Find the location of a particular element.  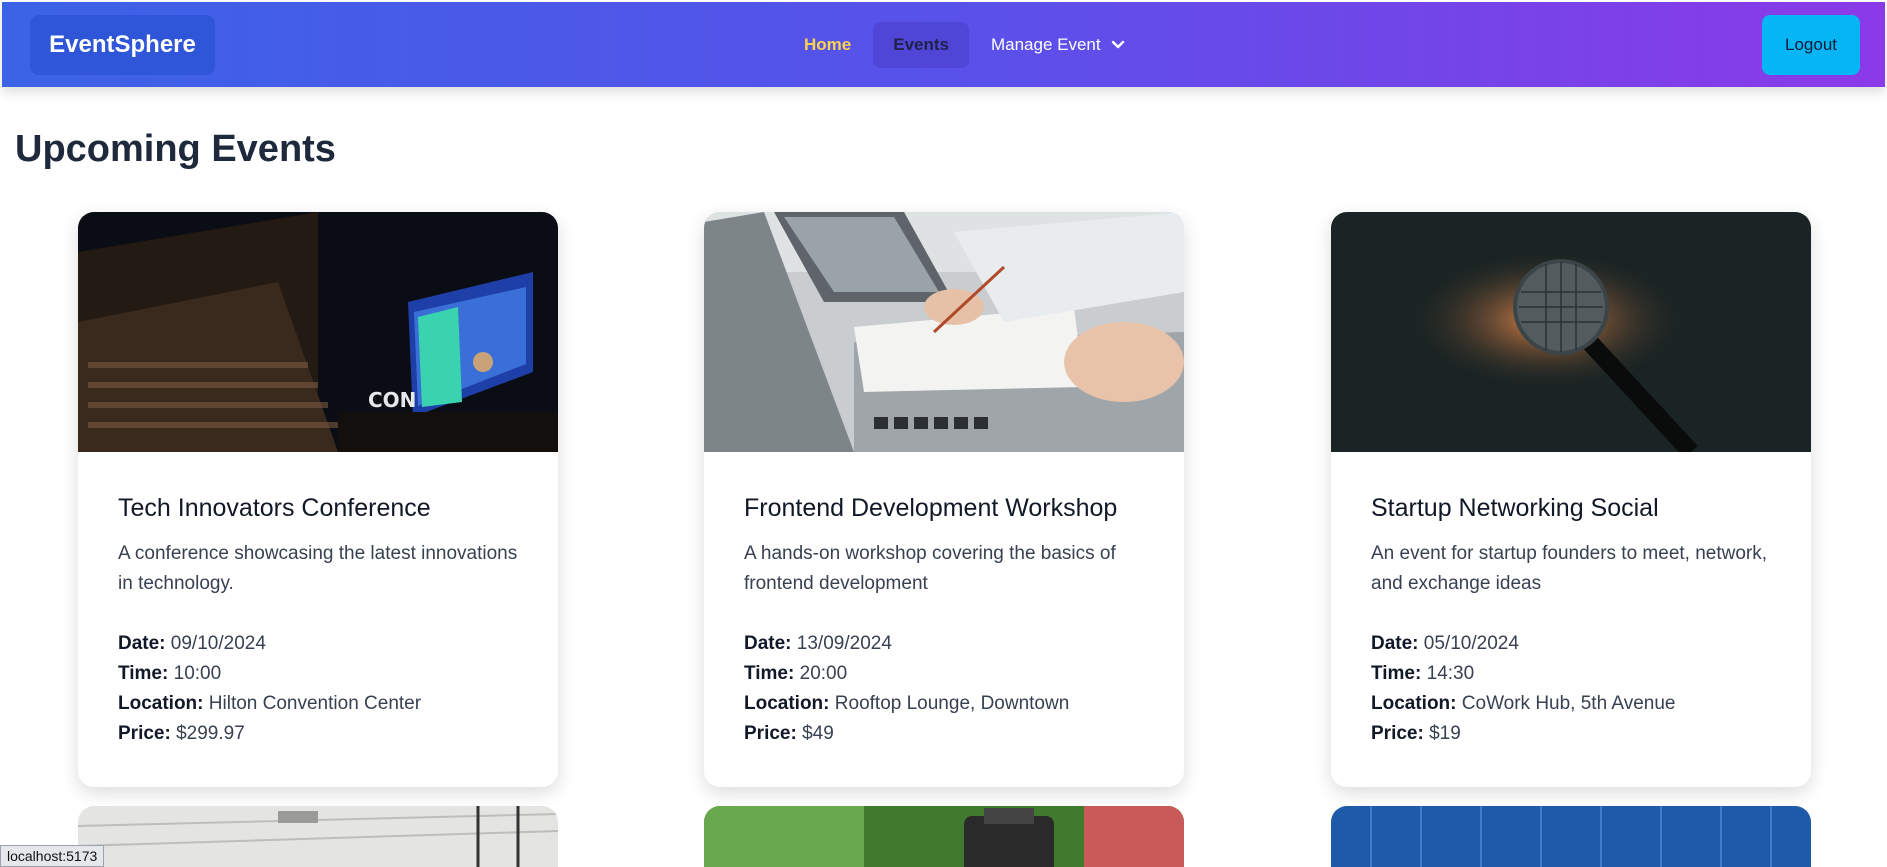

event-time: Time: 14:30 is located at coordinates (1423, 673).